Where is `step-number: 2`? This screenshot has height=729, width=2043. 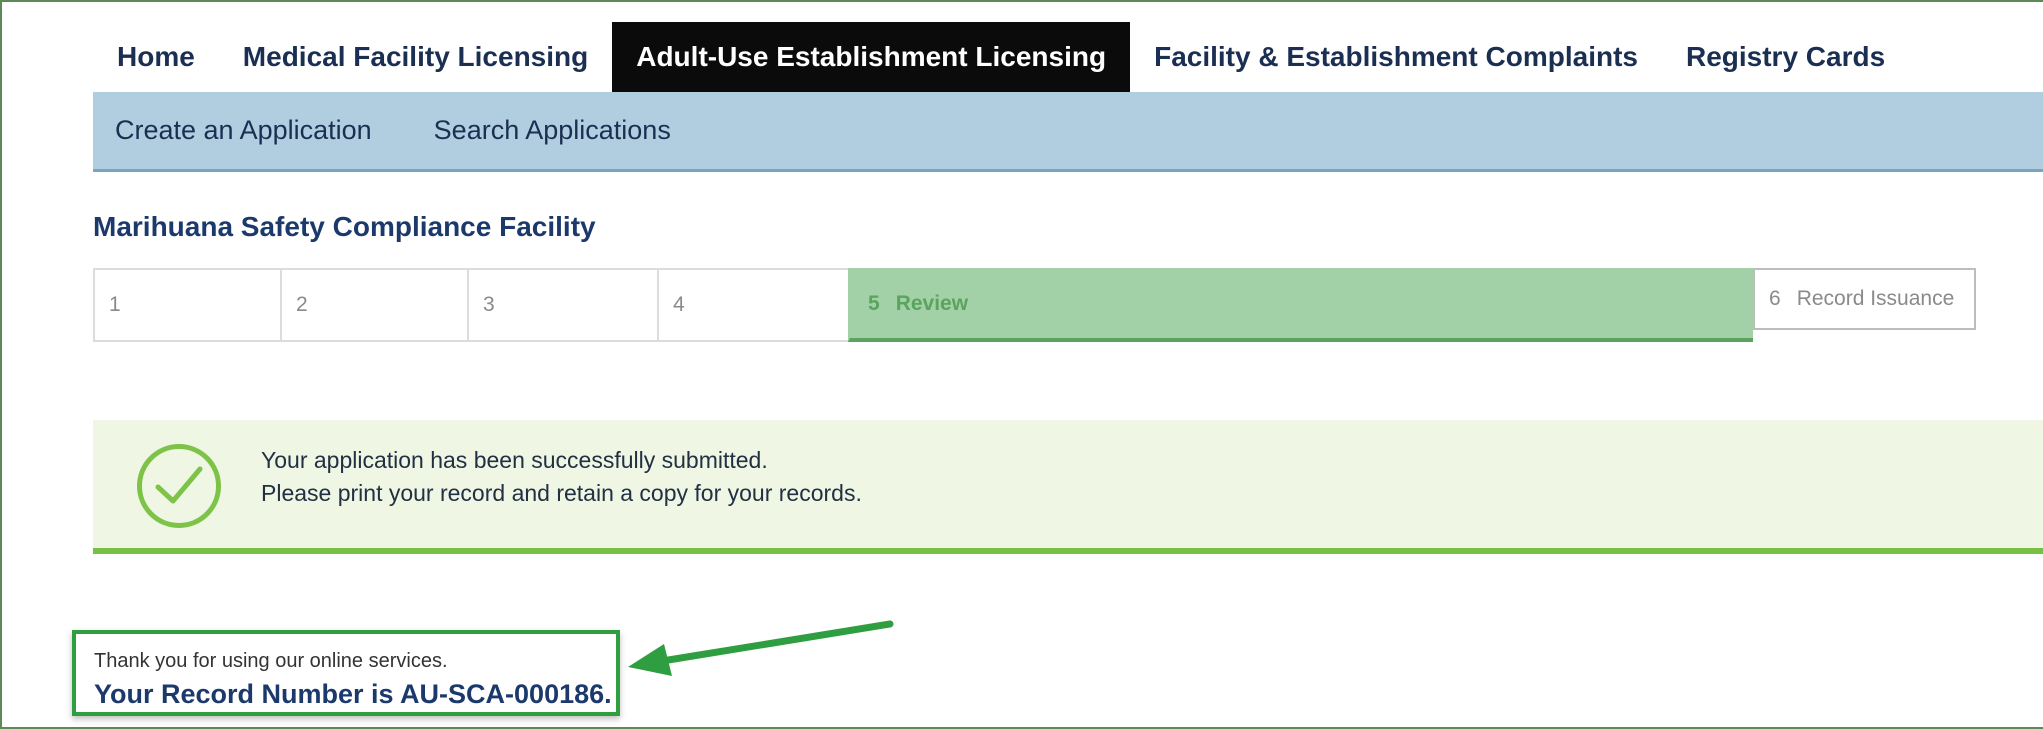
step-number: 2 is located at coordinates (302, 304).